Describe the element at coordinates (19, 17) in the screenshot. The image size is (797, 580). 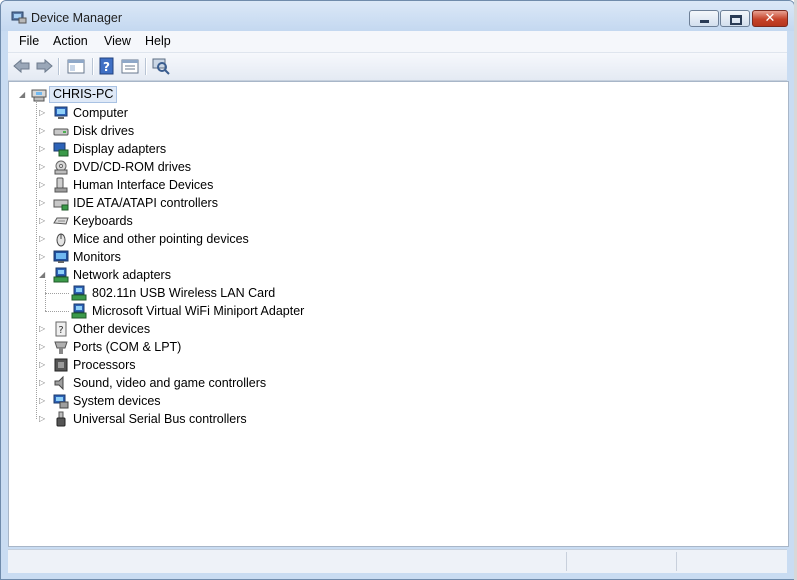
I see `device-manager-app-icon` at that location.